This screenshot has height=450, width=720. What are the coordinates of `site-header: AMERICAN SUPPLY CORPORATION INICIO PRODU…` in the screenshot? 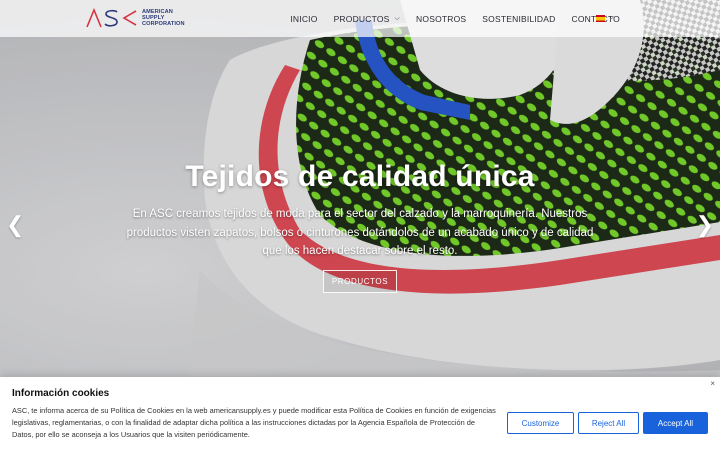 It's located at (360, 18).